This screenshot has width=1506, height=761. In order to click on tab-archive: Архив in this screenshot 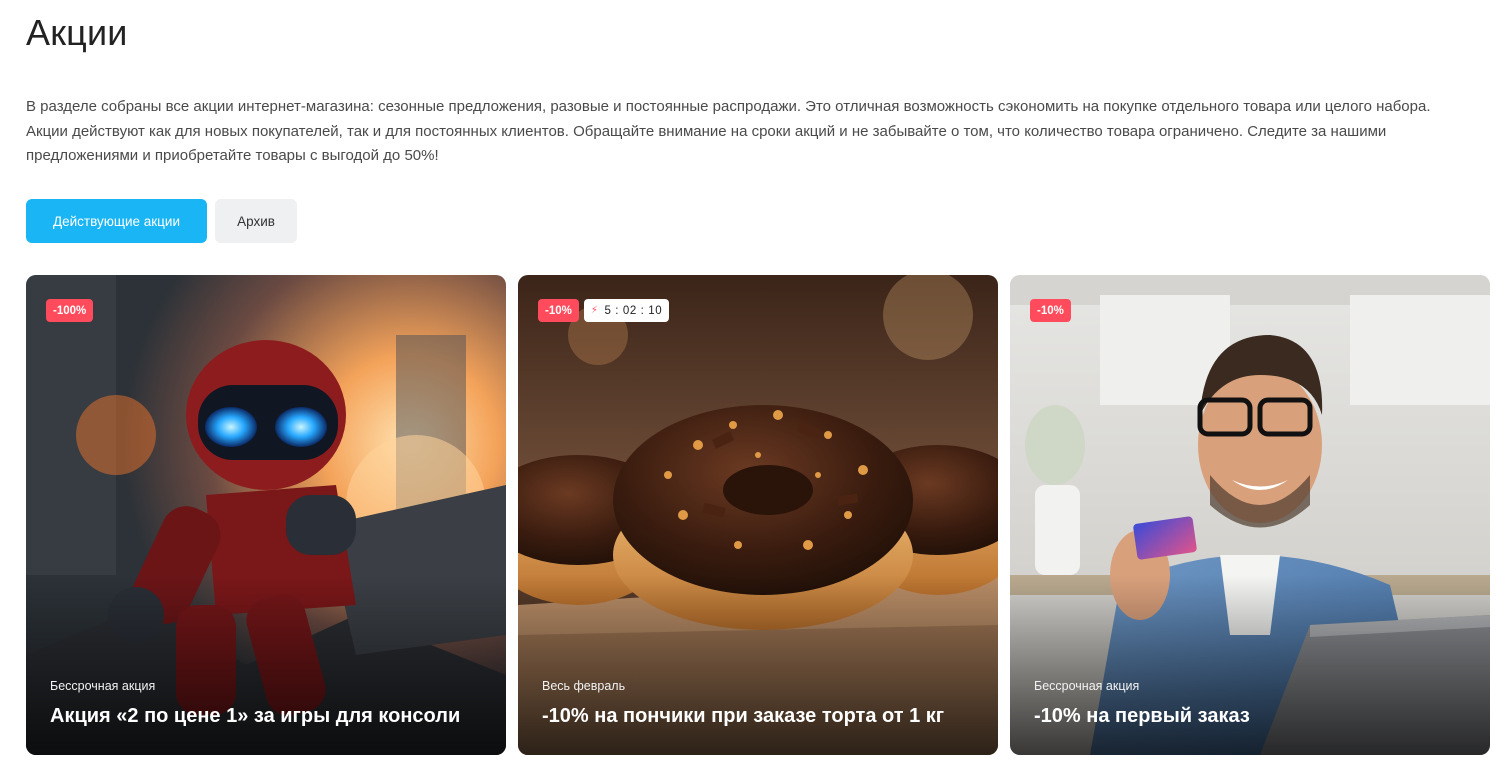, I will do `click(256, 221)`.